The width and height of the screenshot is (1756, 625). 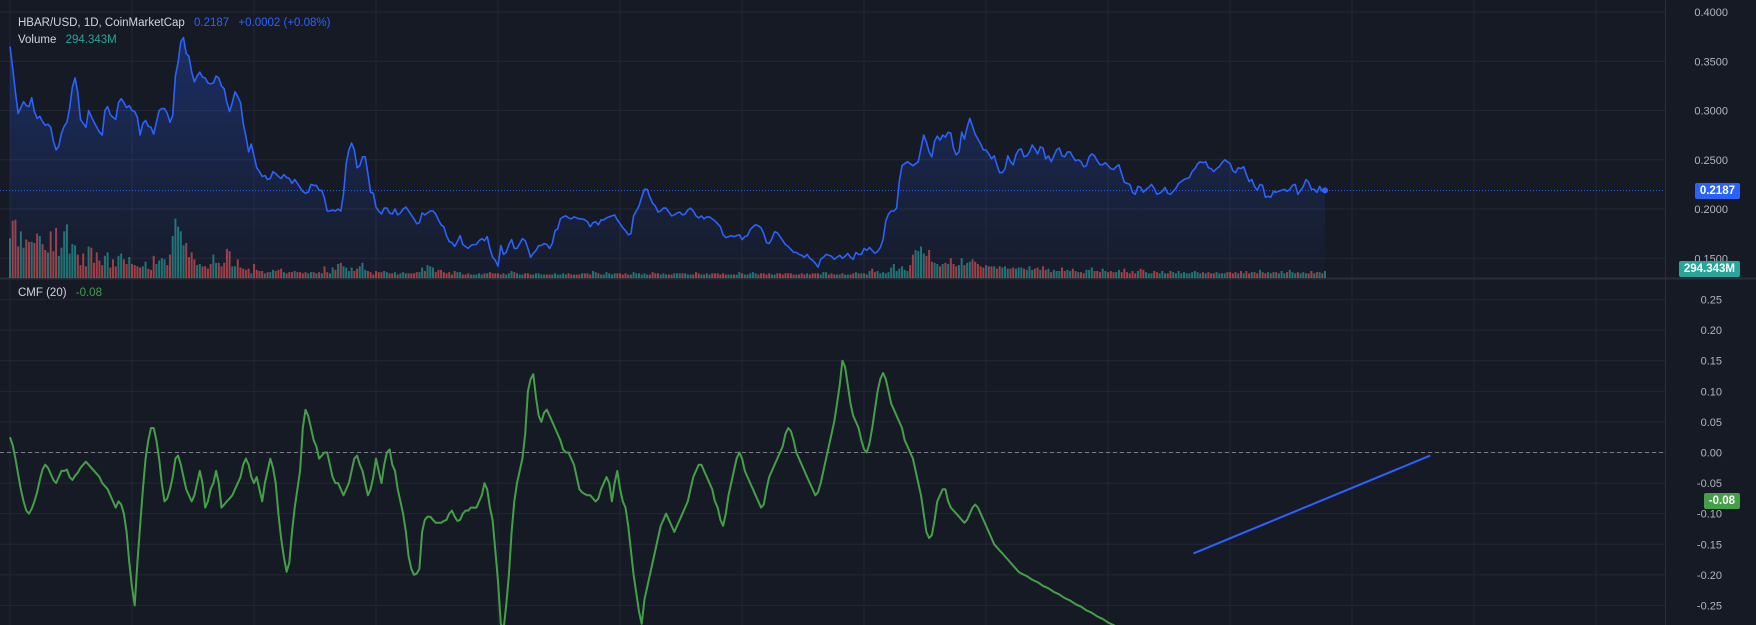 What do you see at coordinates (1709, 545) in the screenshot?
I see `cmf-tick-label: -0.15` at bounding box center [1709, 545].